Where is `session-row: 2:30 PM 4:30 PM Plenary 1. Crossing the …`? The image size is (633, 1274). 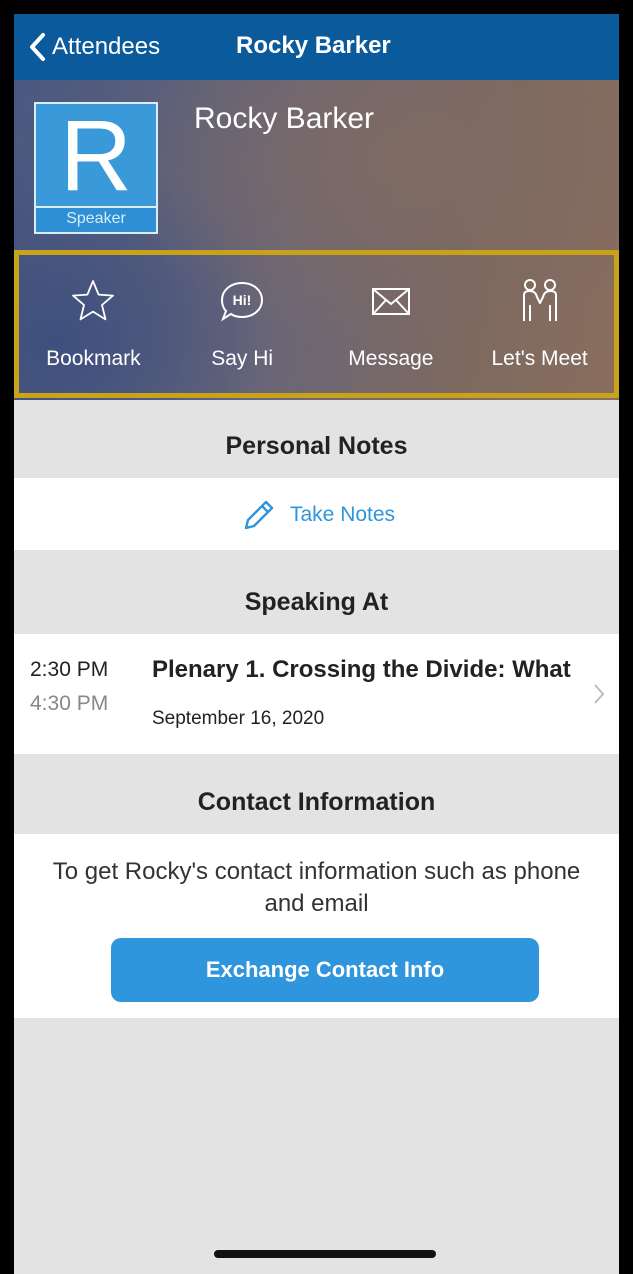 session-row: 2:30 PM 4:30 PM Plenary 1. Crossing the … is located at coordinates (316, 694).